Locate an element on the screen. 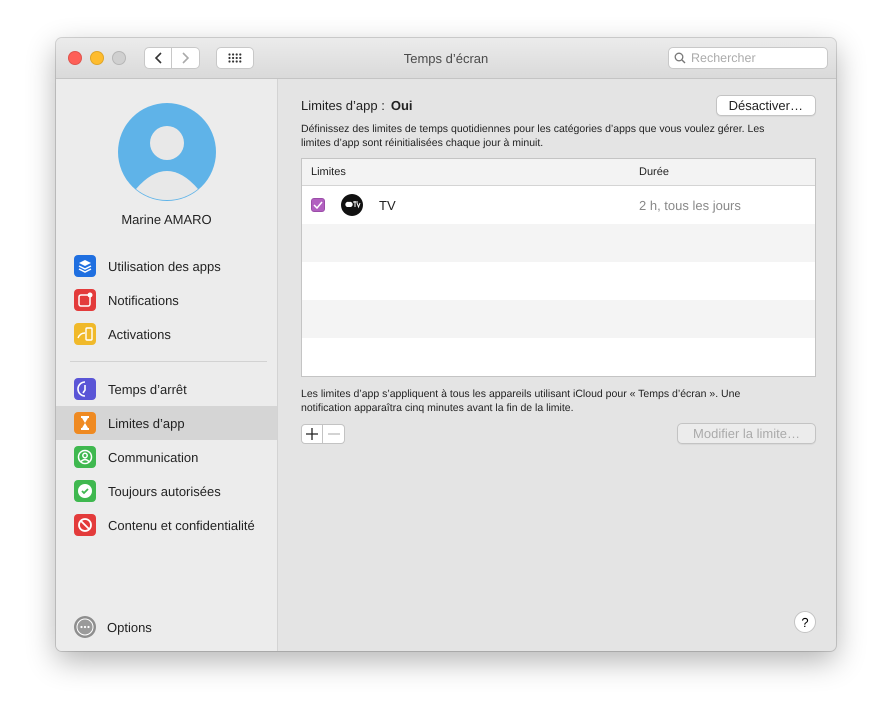 This screenshot has width=892, height=725. sidebar-item: Contenu et confidentialité is located at coordinates (166, 525).